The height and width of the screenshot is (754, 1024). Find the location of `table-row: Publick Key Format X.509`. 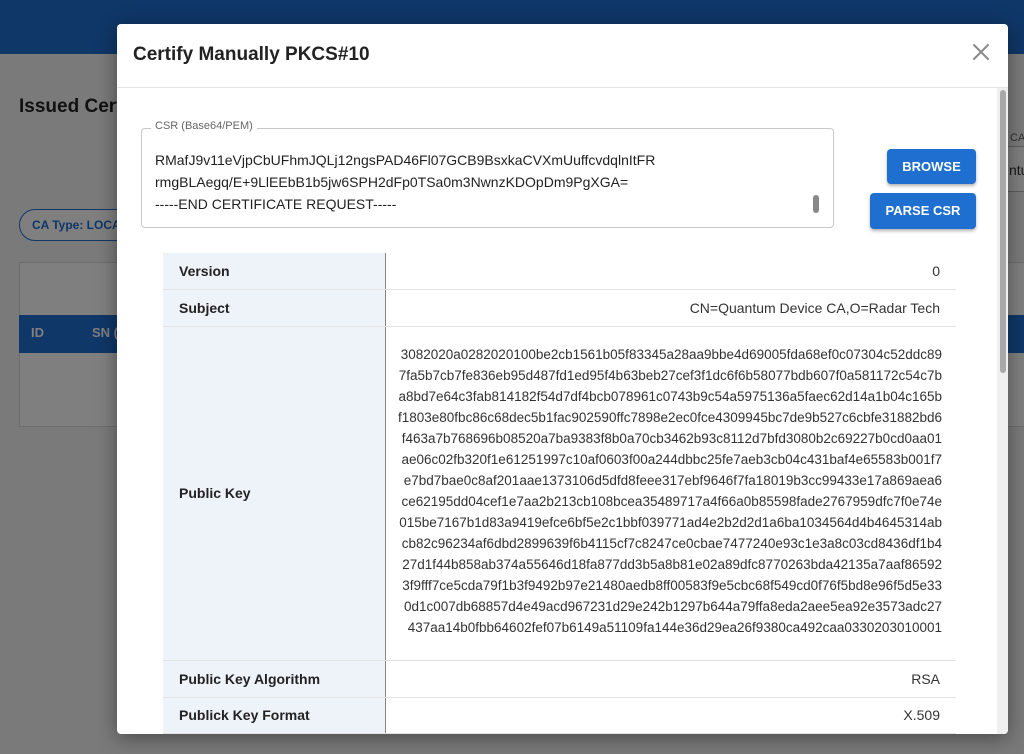

table-row: Publick Key Format X.509 is located at coordinates (559, 715).